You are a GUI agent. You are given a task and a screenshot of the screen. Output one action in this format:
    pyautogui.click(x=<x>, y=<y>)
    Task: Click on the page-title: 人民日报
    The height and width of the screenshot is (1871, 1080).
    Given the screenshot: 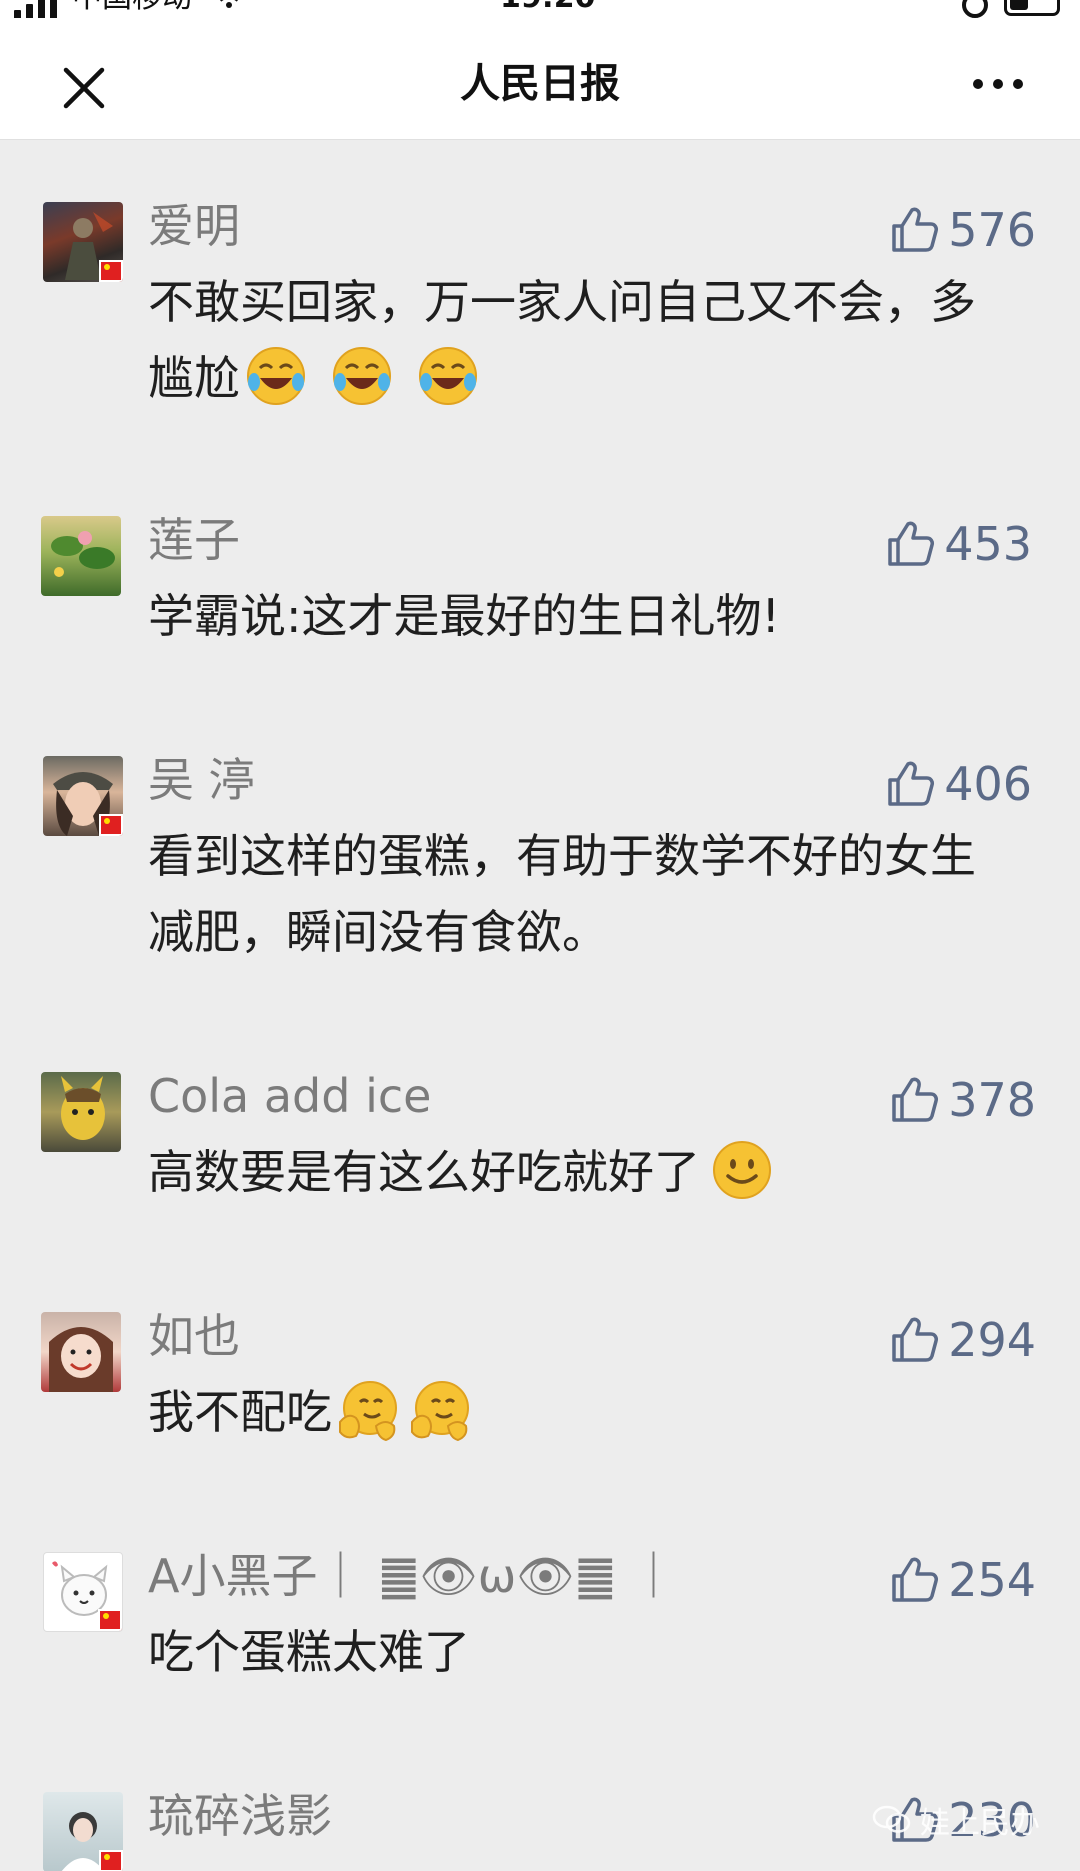 What is the action you would take?
    pyautogui.click(x=540, y=84)
    